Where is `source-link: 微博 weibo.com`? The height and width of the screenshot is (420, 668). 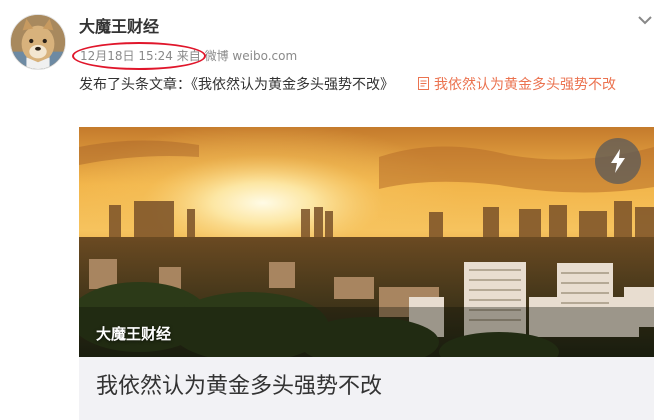
source-link: 微博 weibo.com is located at coordinates (251, 56).